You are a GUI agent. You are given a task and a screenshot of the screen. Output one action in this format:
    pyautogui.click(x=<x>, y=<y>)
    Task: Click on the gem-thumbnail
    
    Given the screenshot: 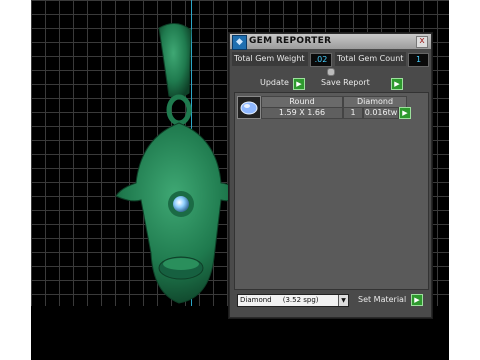 What is the action you would take?
    pyautogui.click(x=249, y=107)
    